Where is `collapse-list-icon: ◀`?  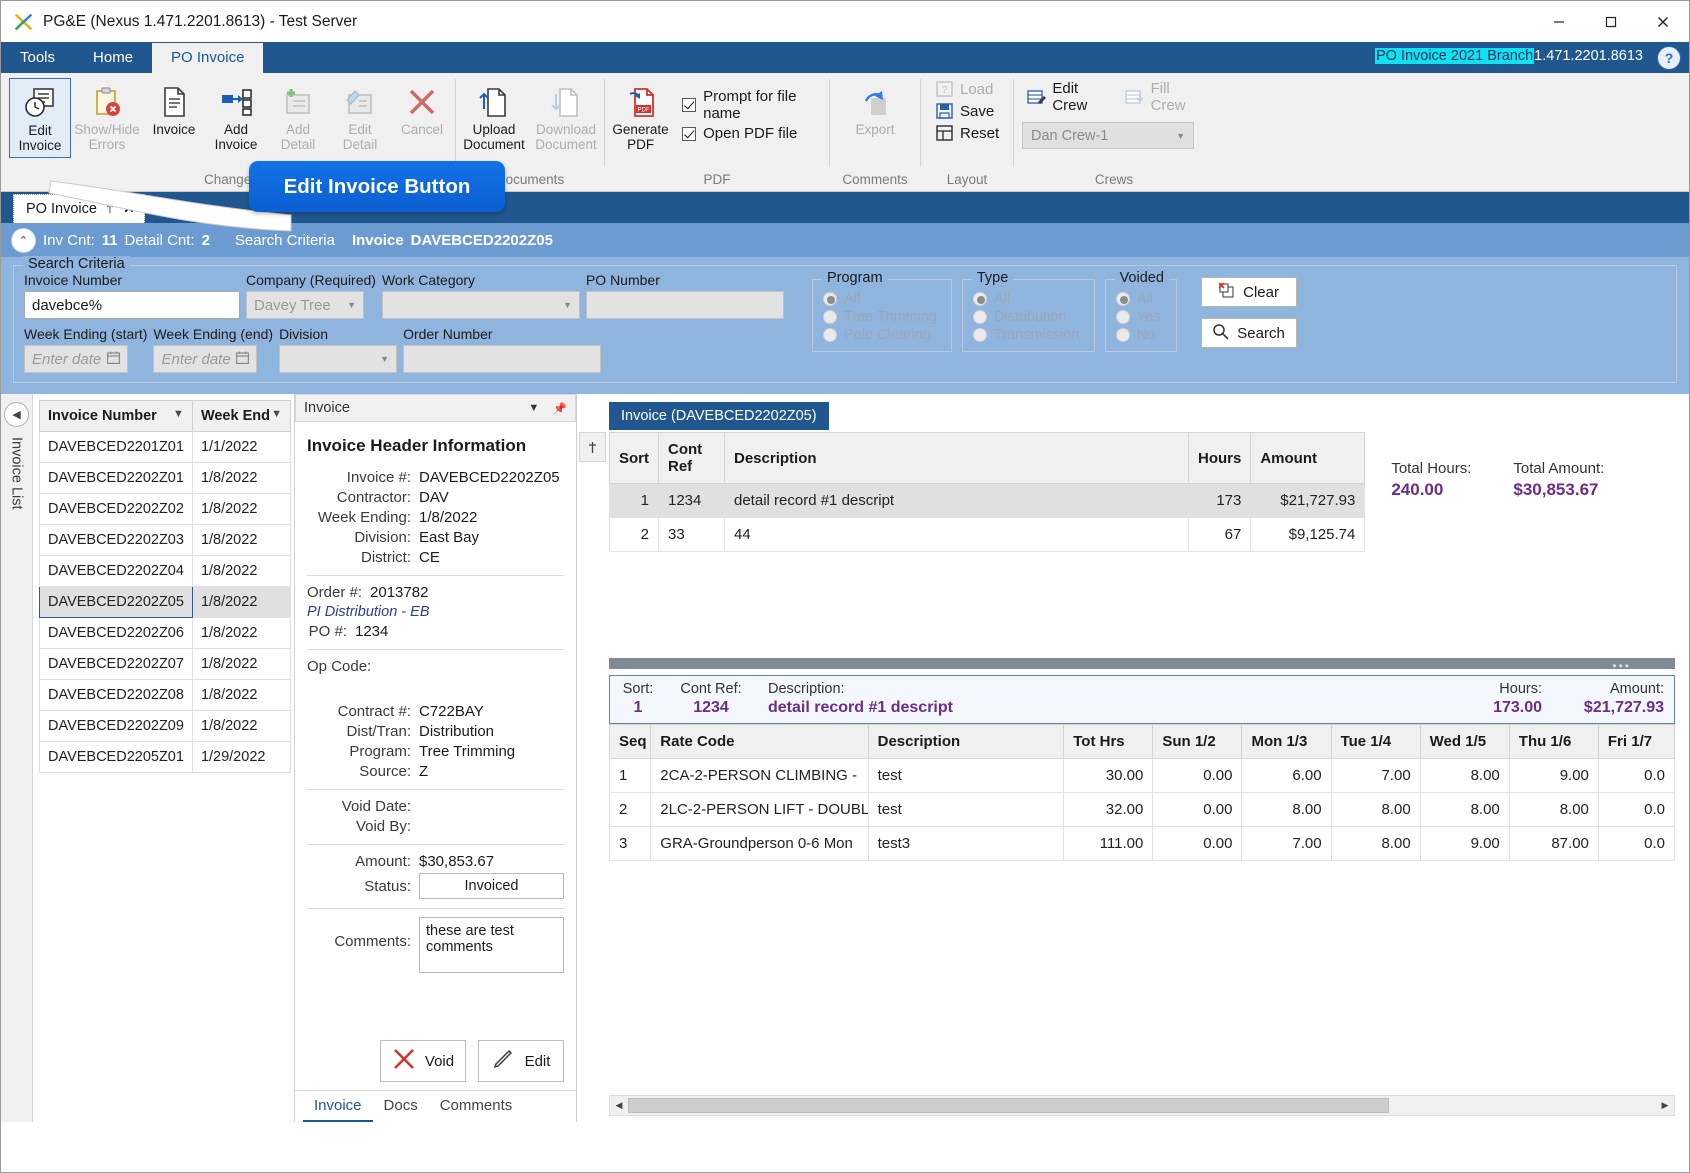 collapse-list-icon: ◀ is located at coordinates (16, 414).